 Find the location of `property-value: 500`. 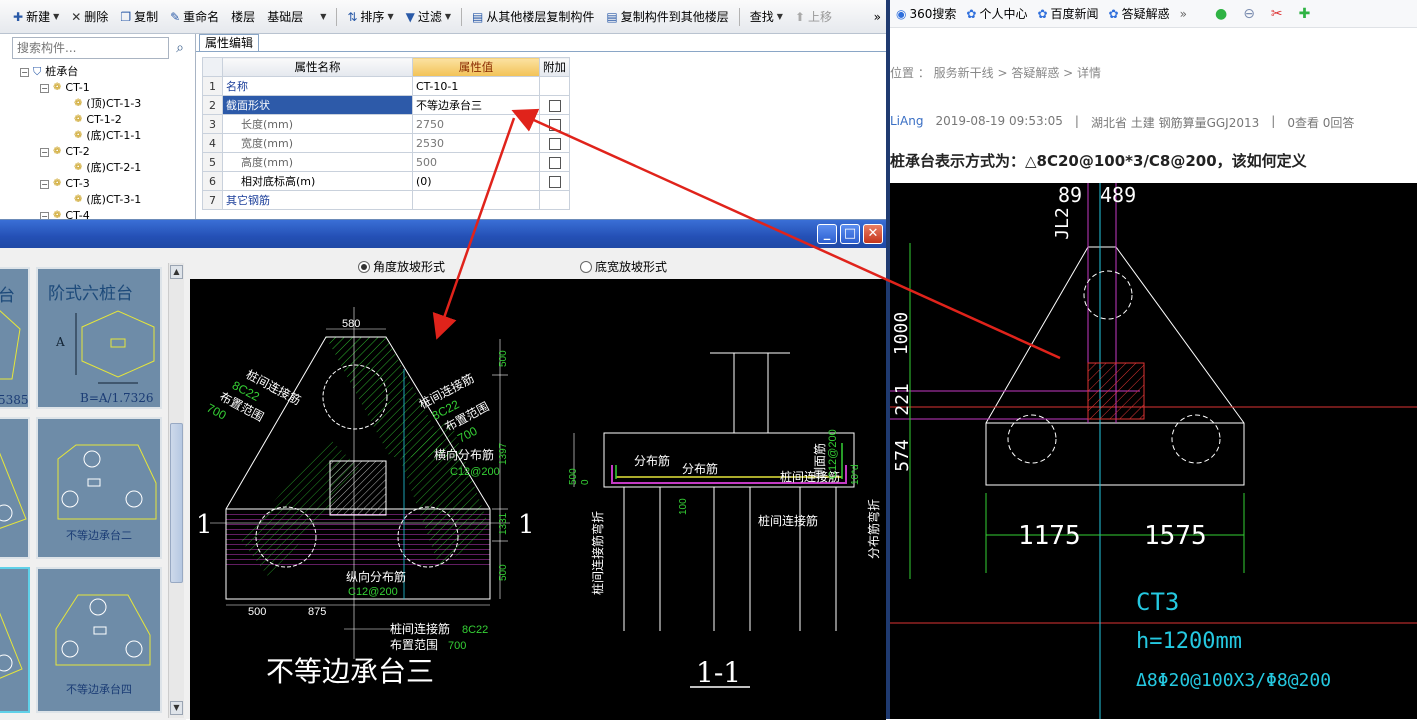

property-value: 500 is located at coordinates (476, 162).